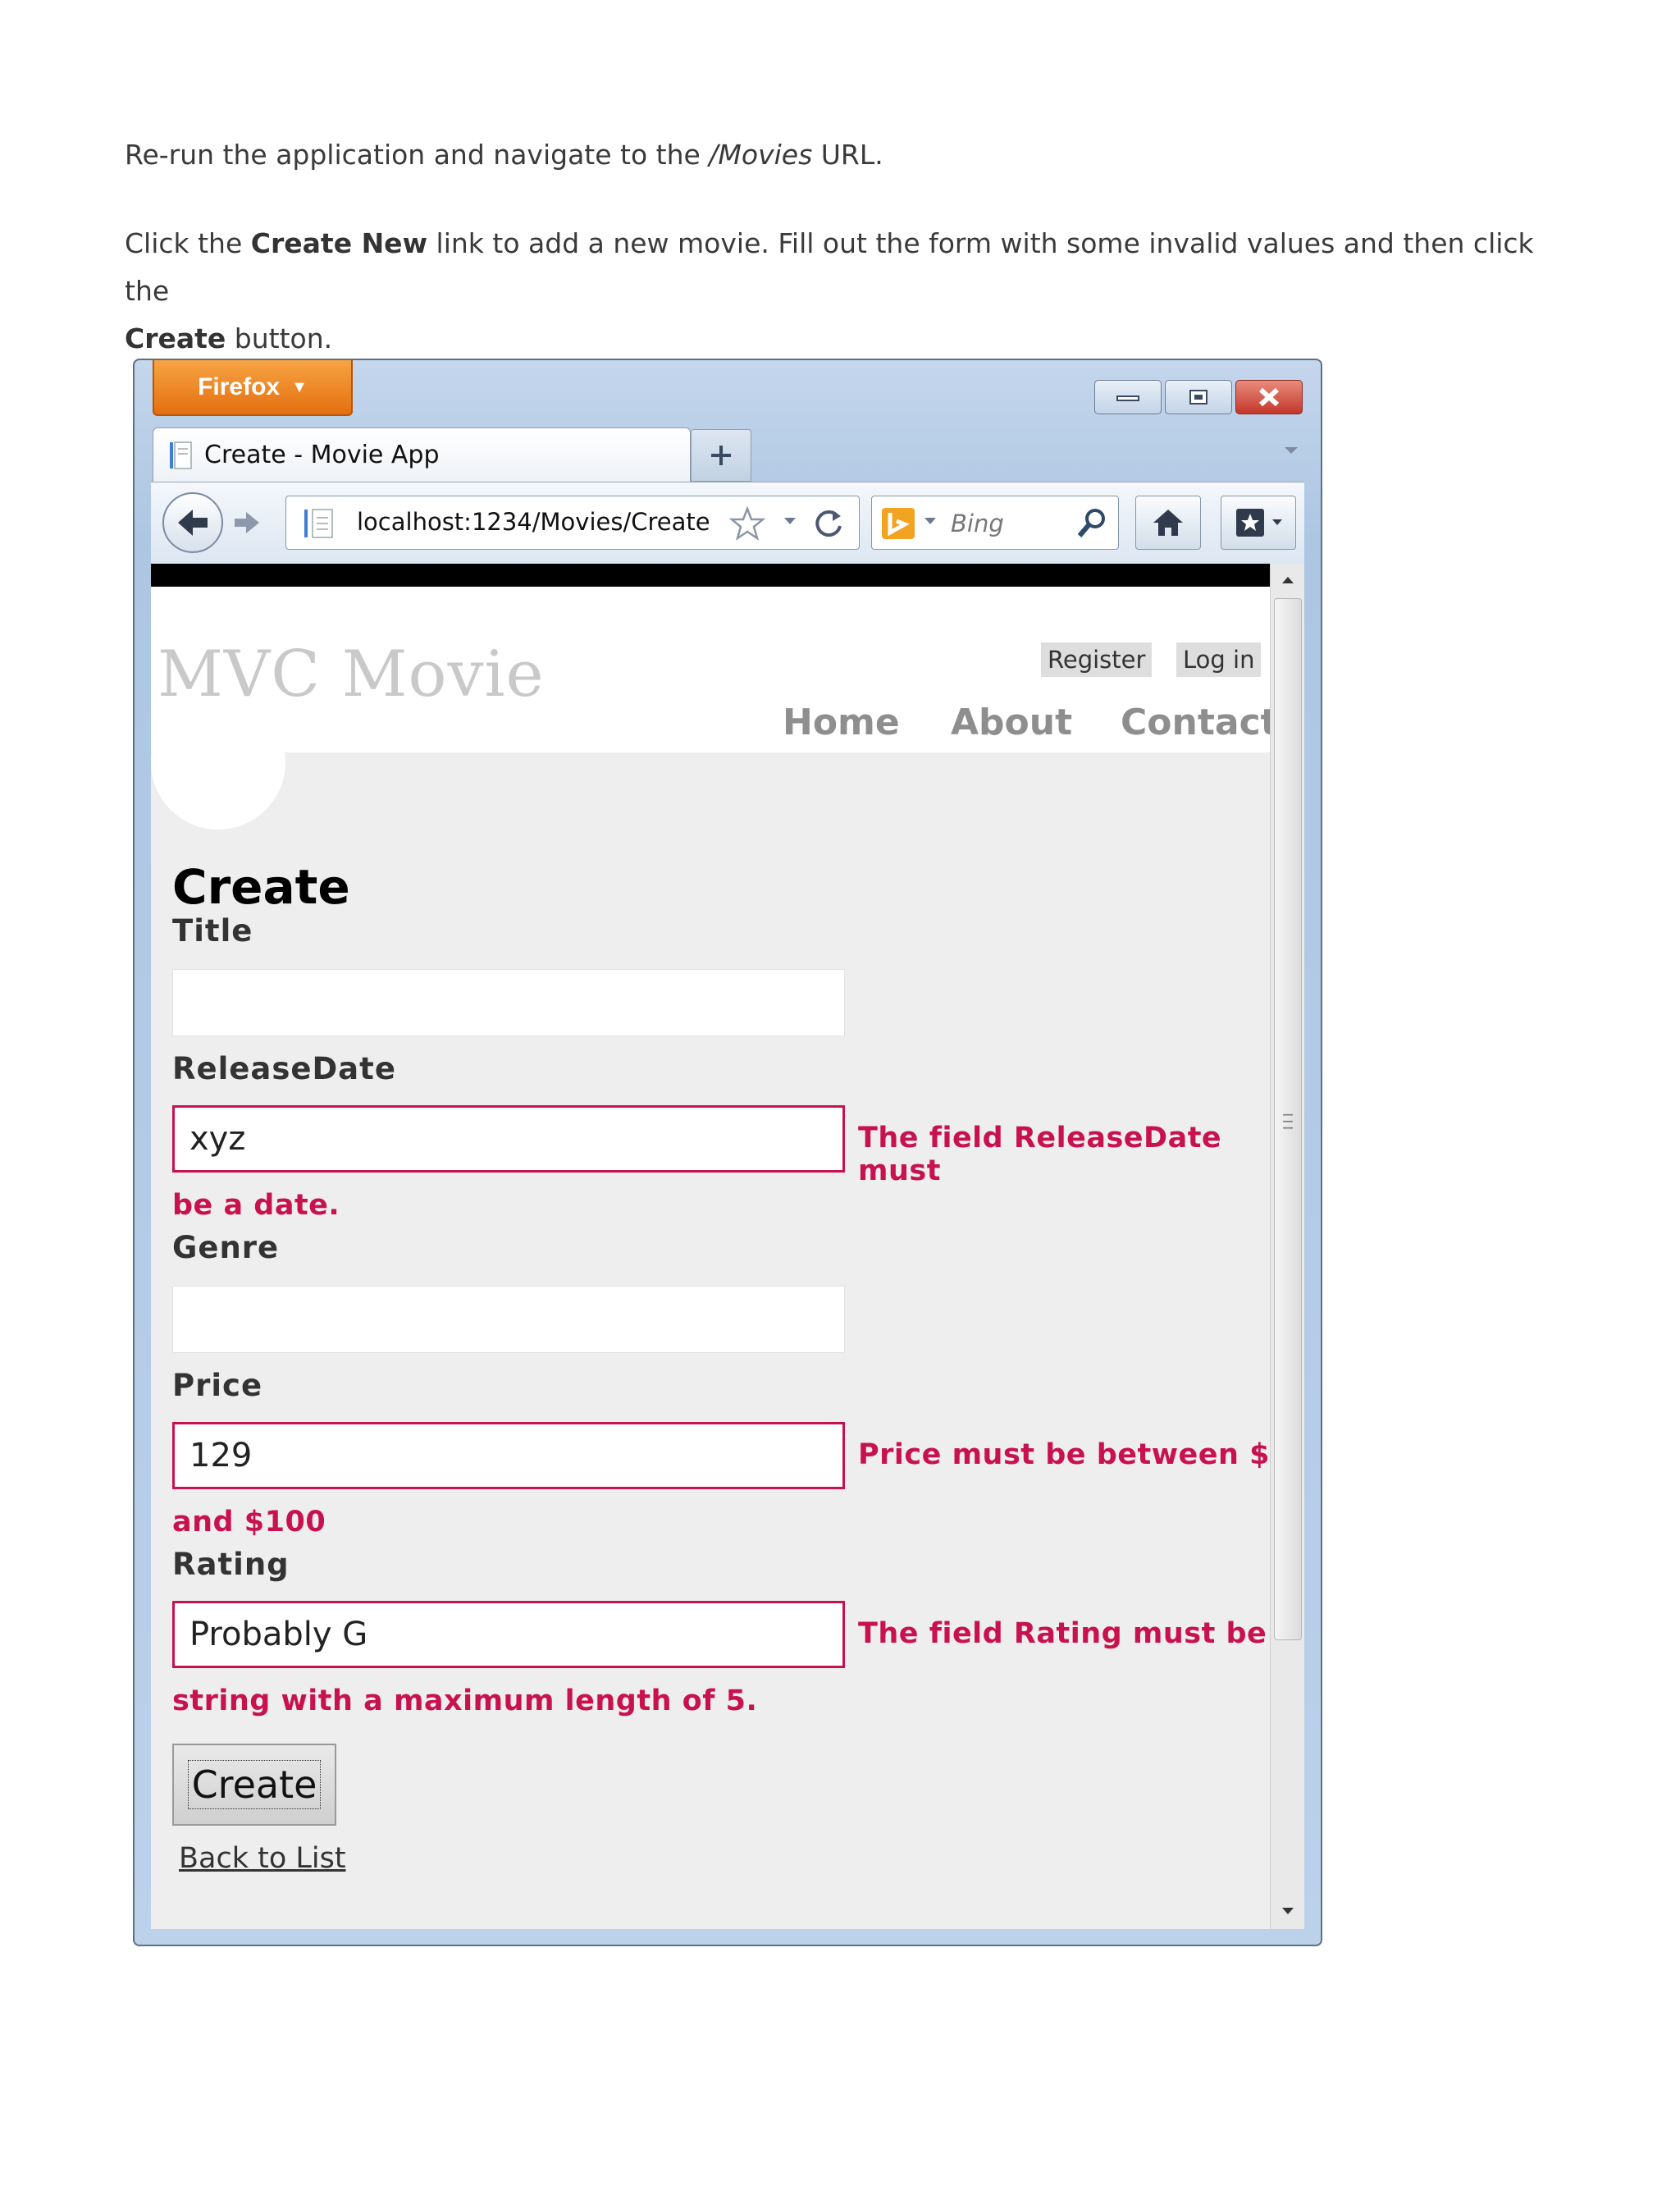  I want to click on p2-text: Click the, so click(188, 243).